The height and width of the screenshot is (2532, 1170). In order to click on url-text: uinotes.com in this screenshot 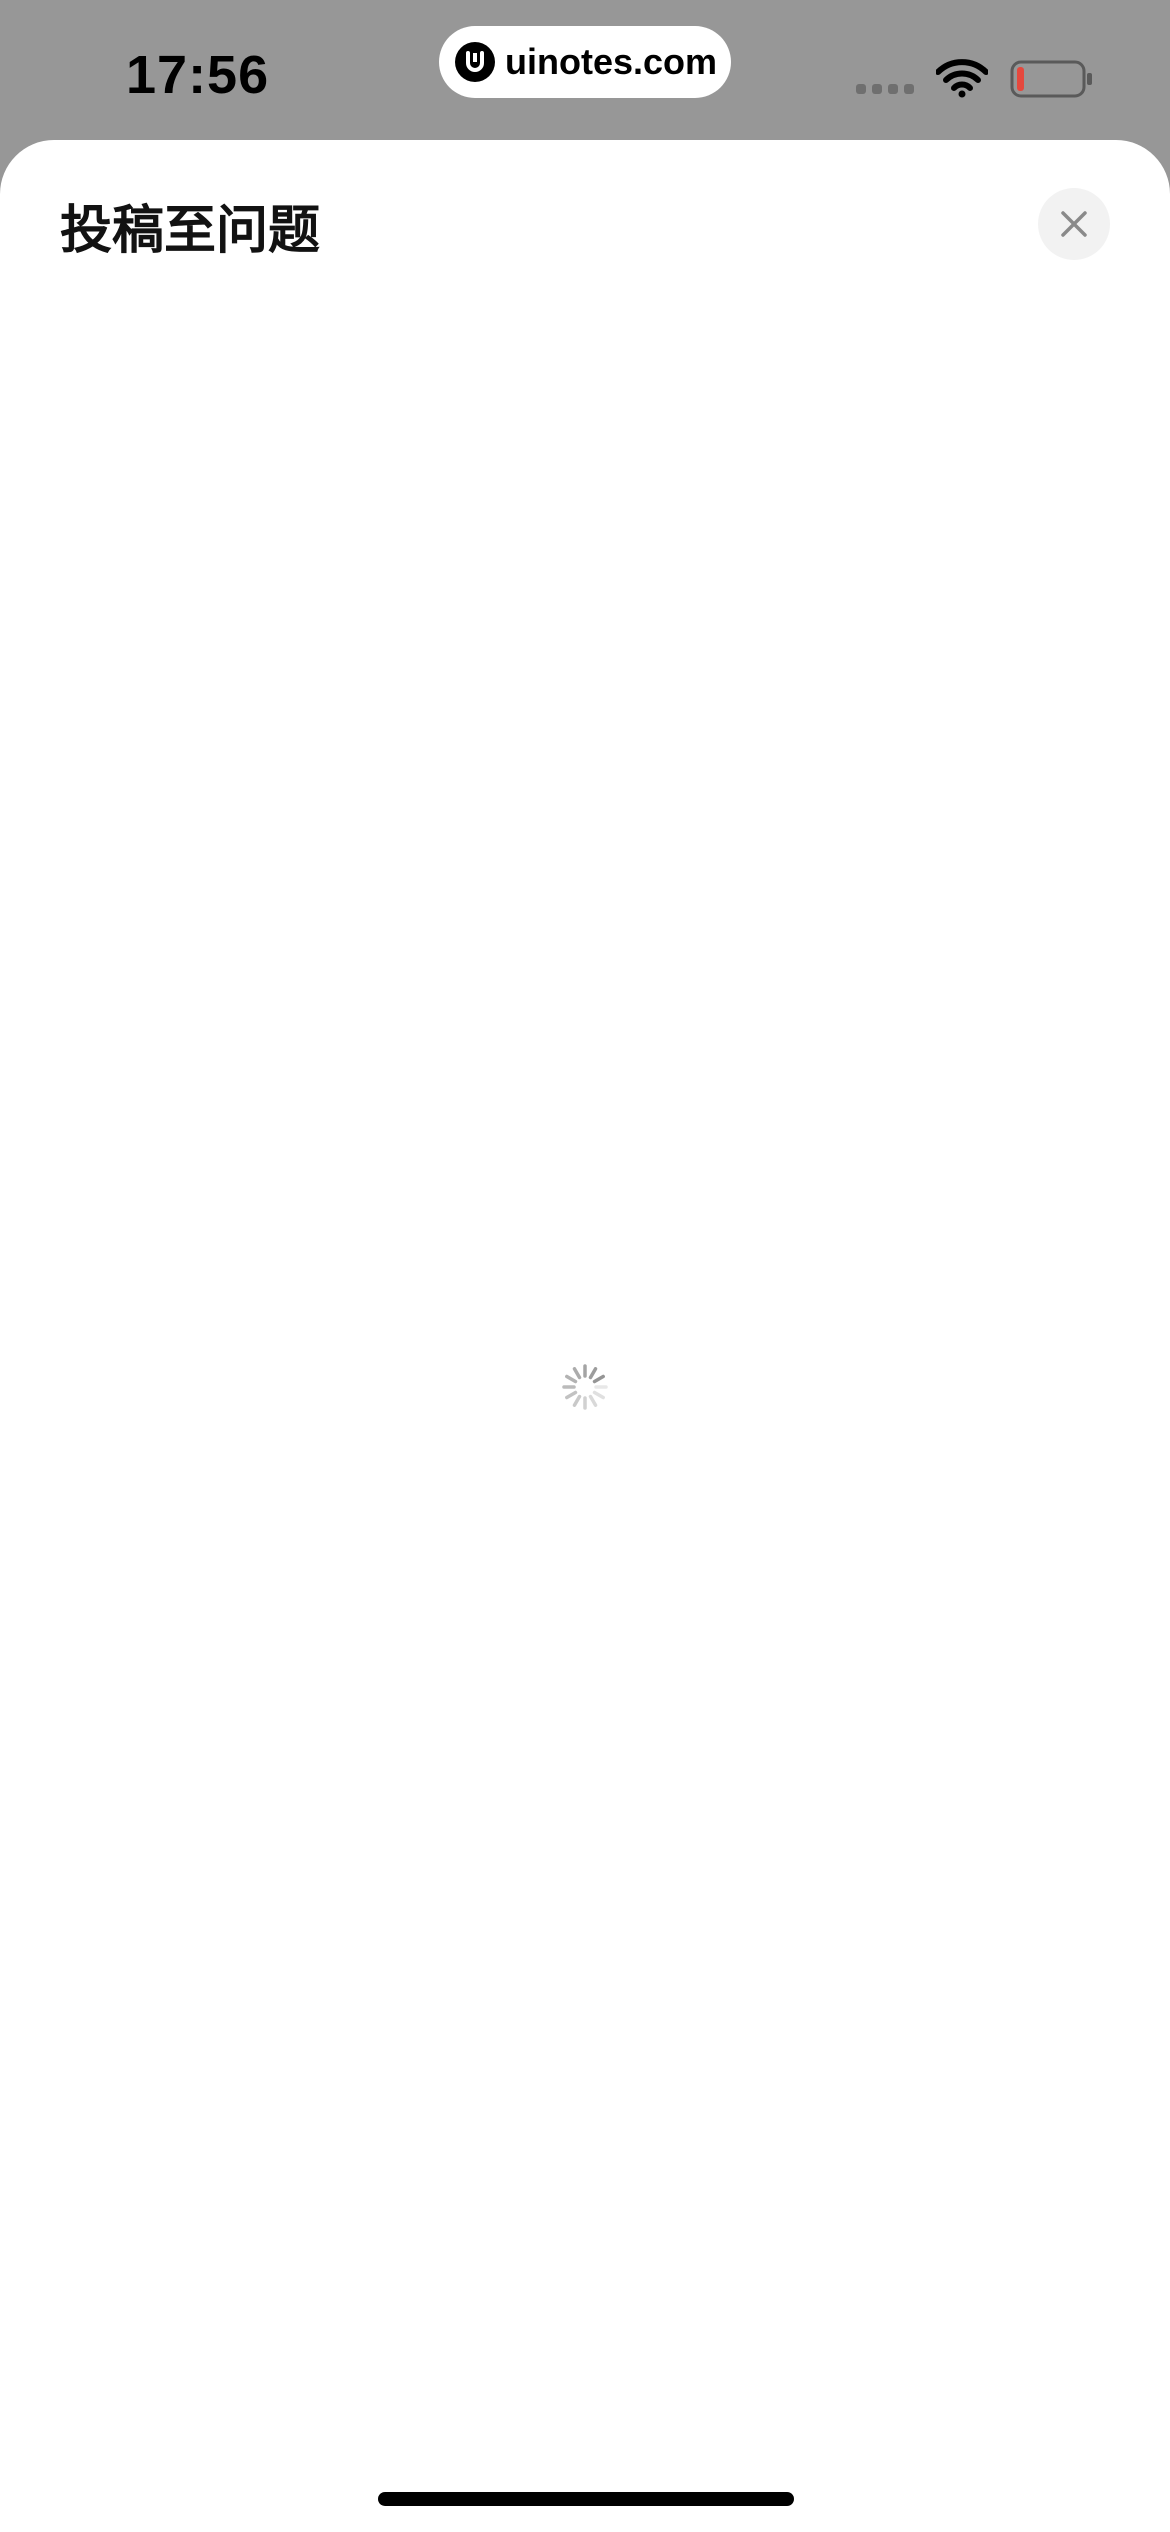, I will do `click(611, 61)`.